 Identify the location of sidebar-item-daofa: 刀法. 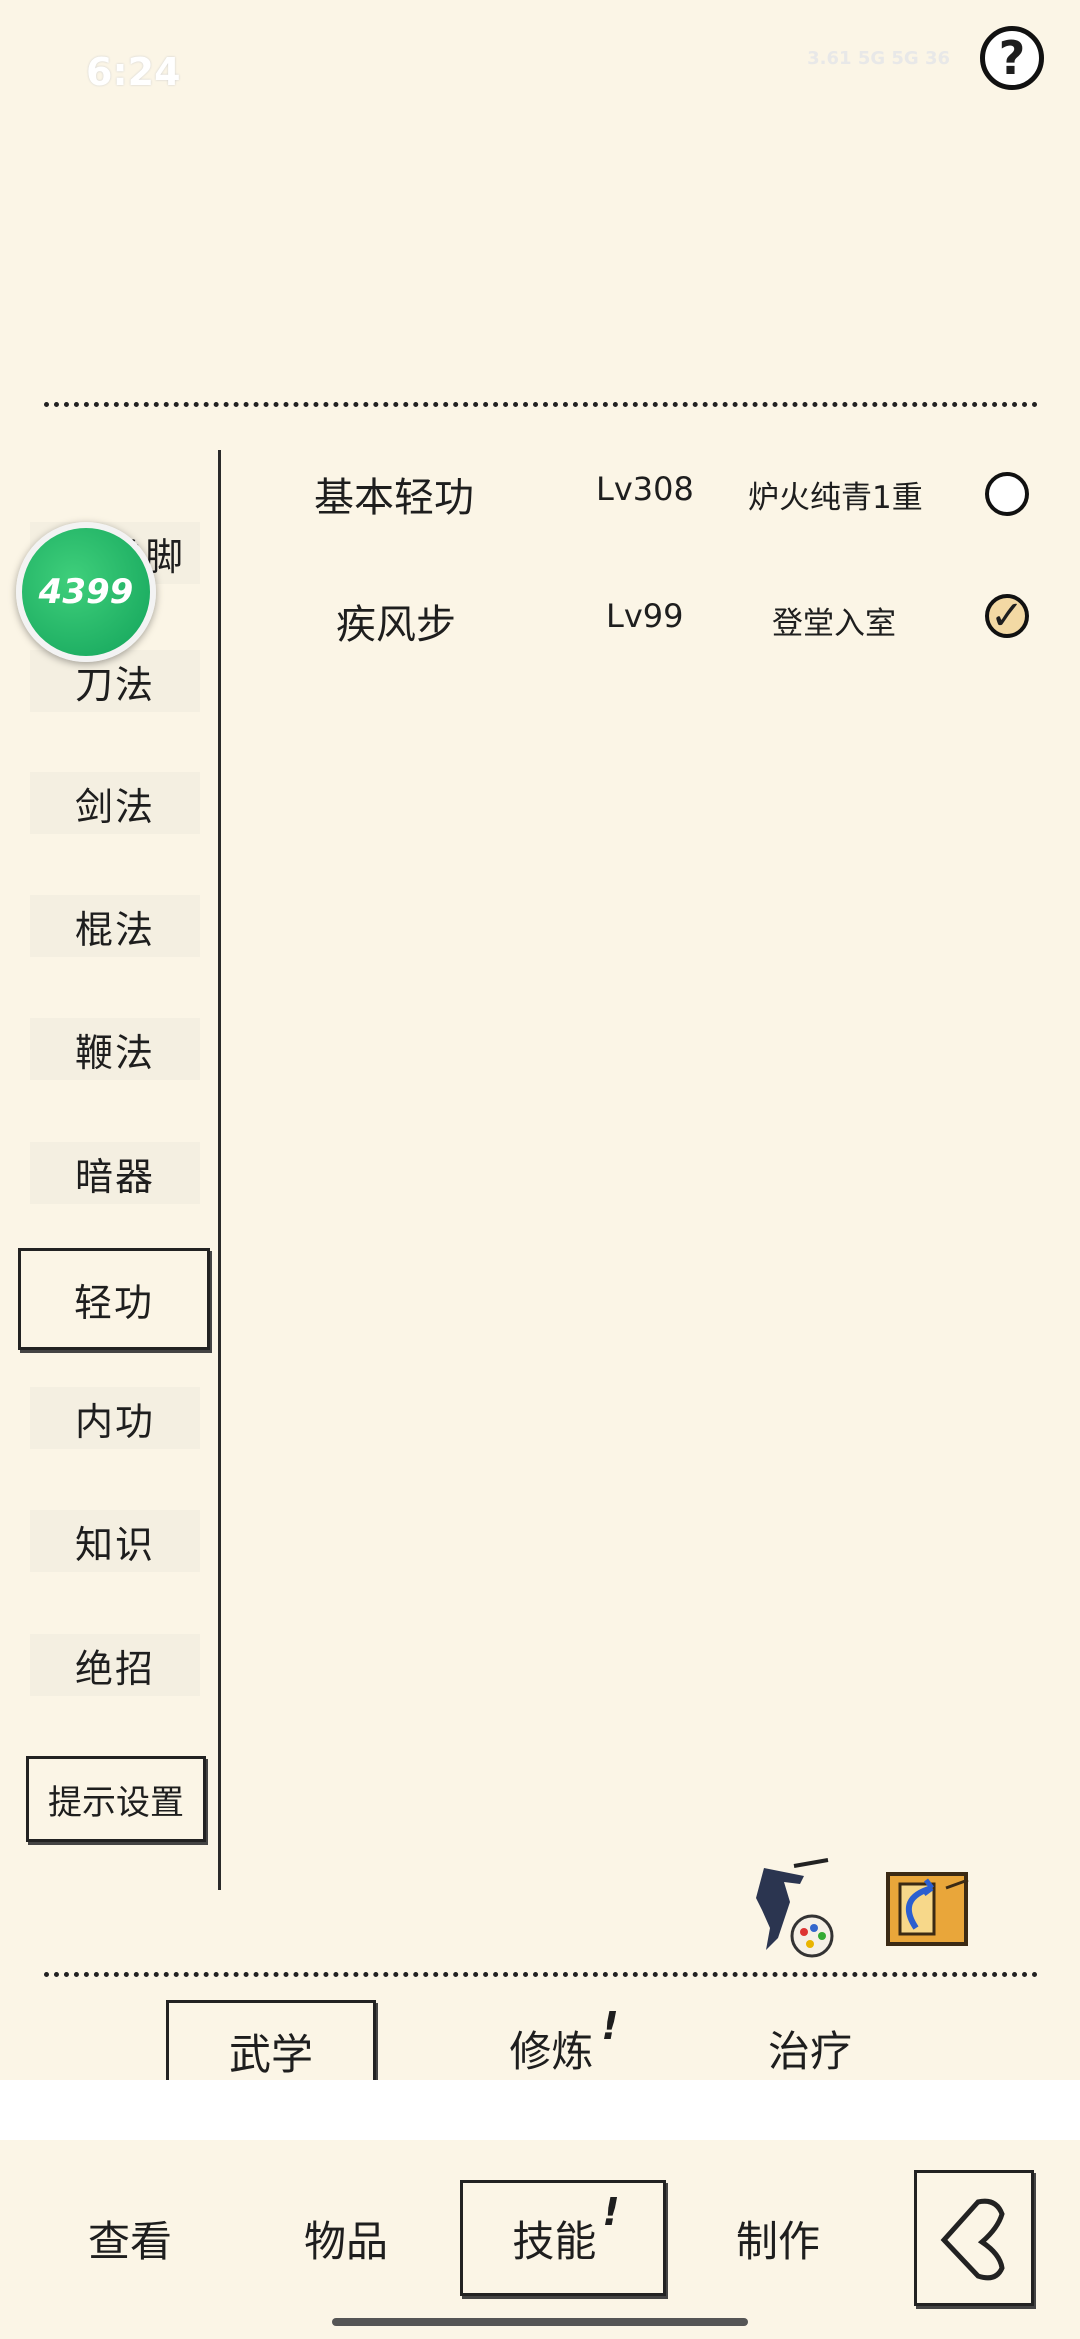
(115, 681).